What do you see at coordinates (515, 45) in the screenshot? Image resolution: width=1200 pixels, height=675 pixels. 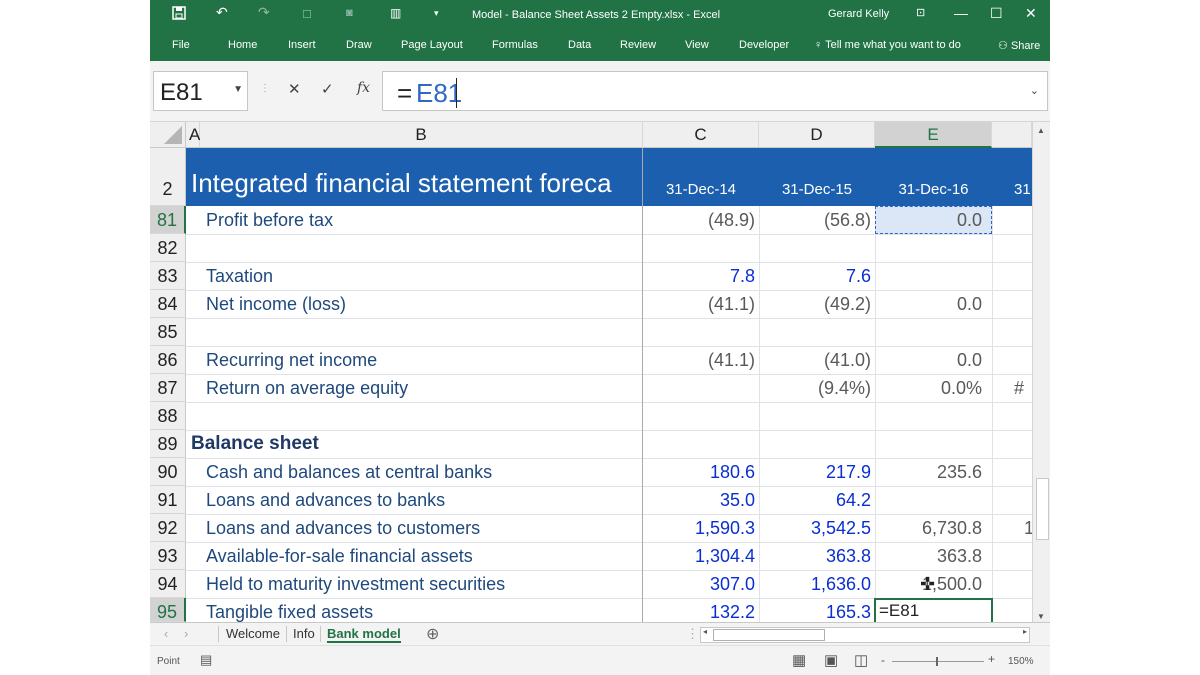 I see `tab-formulas: Formulas` at bounding box center [515, 45].